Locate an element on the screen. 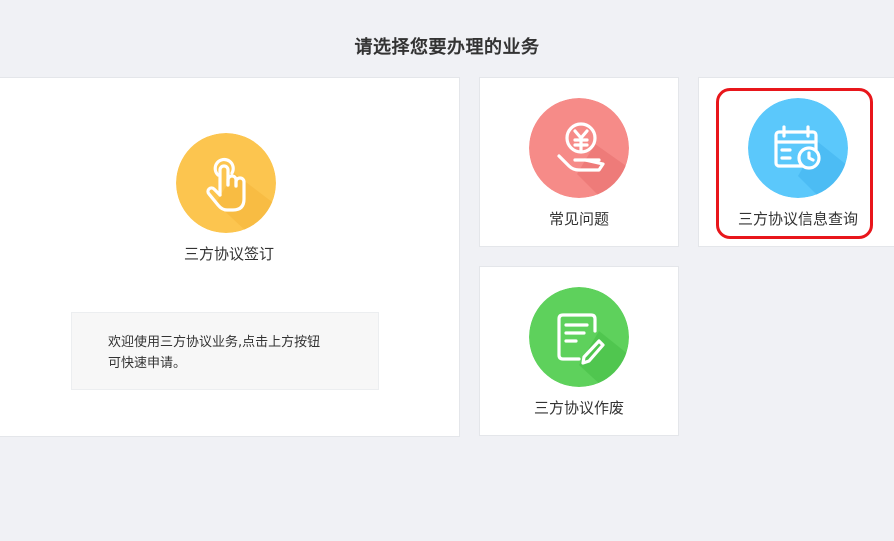 The width and height of the screenshot is (894, 541). page-title: 请选择您要办理的业务 is located at coordinates (447, 47).